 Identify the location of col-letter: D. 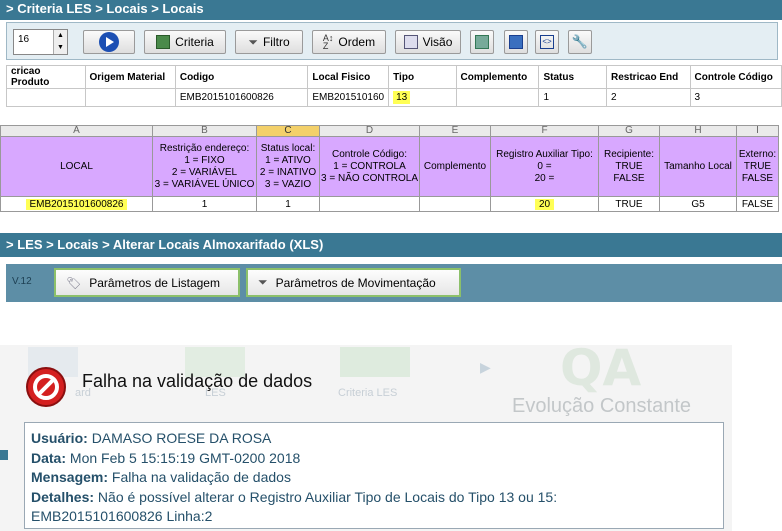
(369, 131).